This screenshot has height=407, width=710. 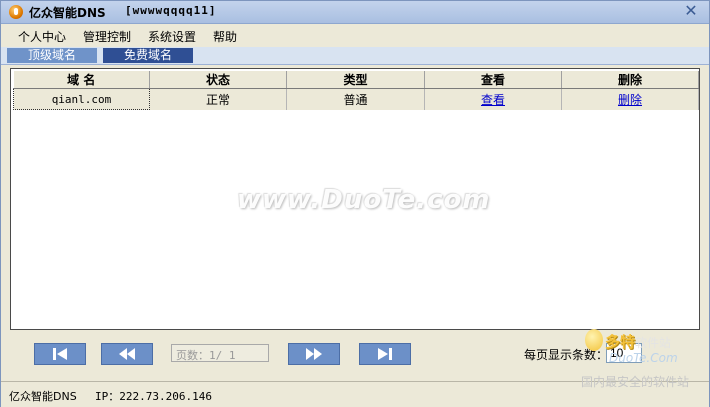 What do you see at coordinates (635, 382) in the screenshot?
I see `logo-slogan: 国内最安全的软件站` at bounding box center [635, 382].